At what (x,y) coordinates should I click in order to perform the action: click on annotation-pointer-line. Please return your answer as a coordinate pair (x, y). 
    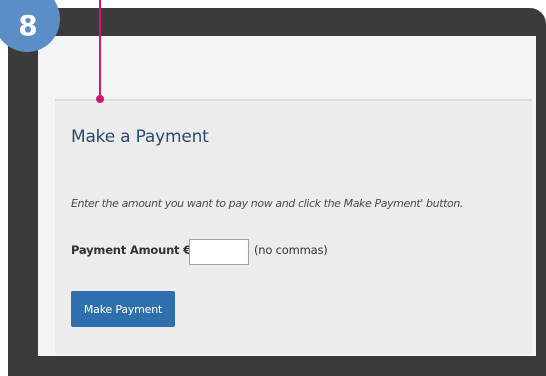
    Looking at the image, I should click on (100, 48).